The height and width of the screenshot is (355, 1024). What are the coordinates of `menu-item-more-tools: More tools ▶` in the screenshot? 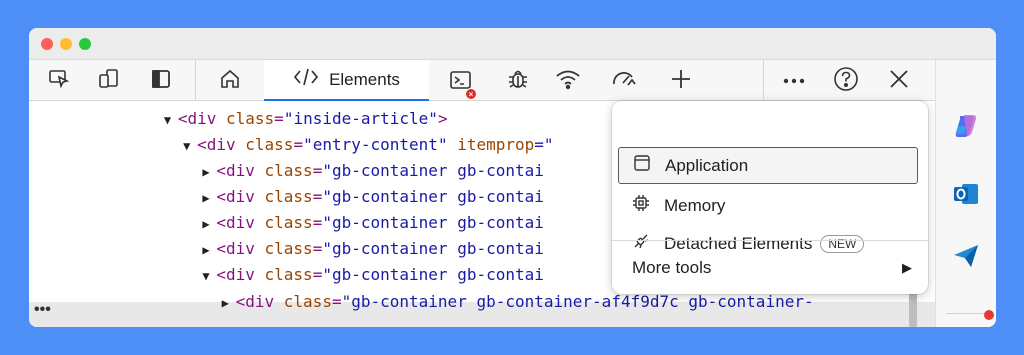 It's located at (772, 268).